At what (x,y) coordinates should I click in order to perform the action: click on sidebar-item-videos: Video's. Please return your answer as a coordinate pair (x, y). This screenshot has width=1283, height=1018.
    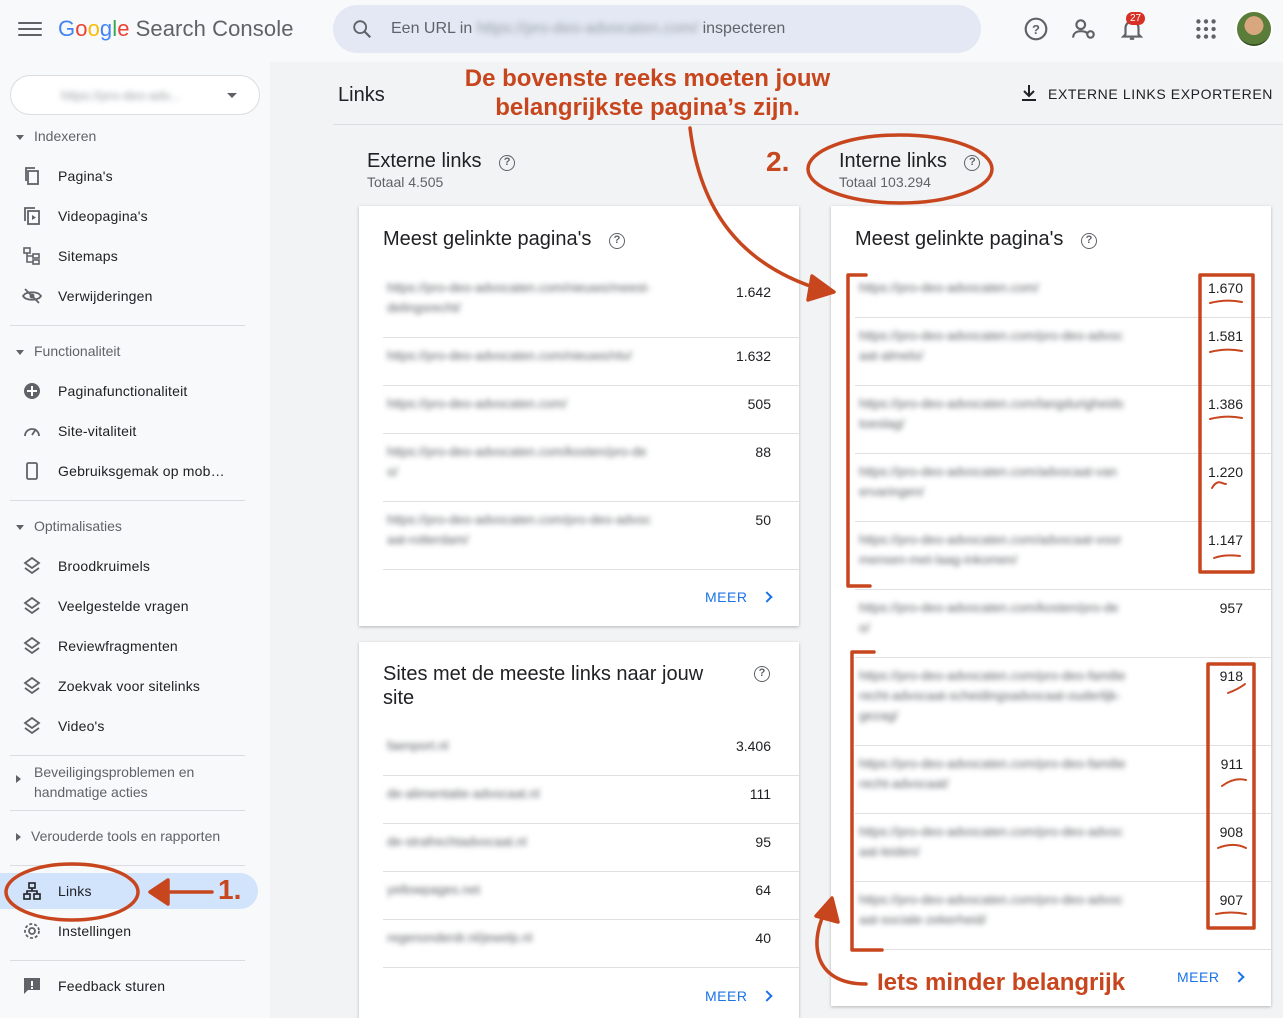
    Looking at the image, I should click on (129, 726).